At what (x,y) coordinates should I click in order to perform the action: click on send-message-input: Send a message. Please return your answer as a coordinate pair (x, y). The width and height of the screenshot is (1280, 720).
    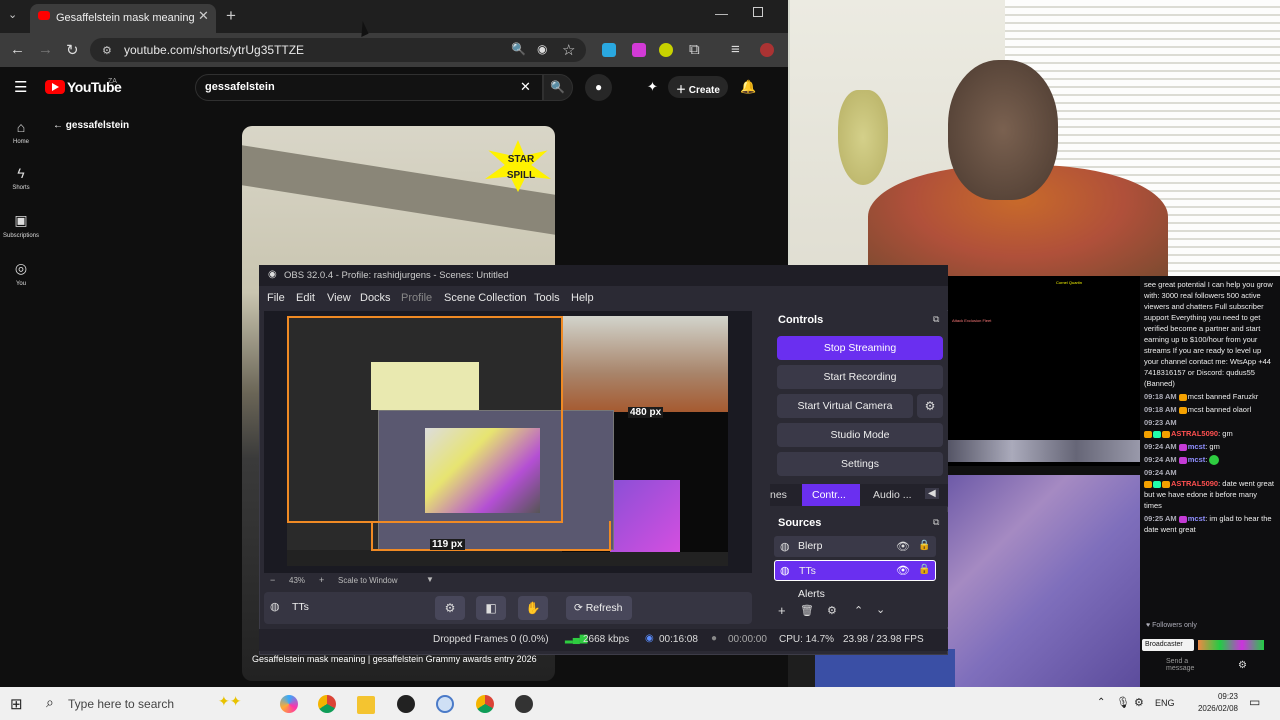
    Looking at the image, I should click on (1191, 668).